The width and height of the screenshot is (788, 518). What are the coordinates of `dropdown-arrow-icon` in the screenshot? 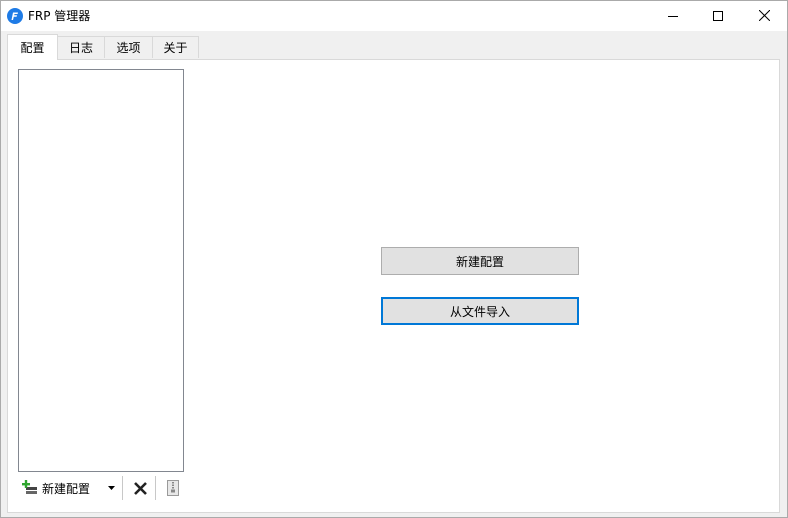 It's located at (111, 488).